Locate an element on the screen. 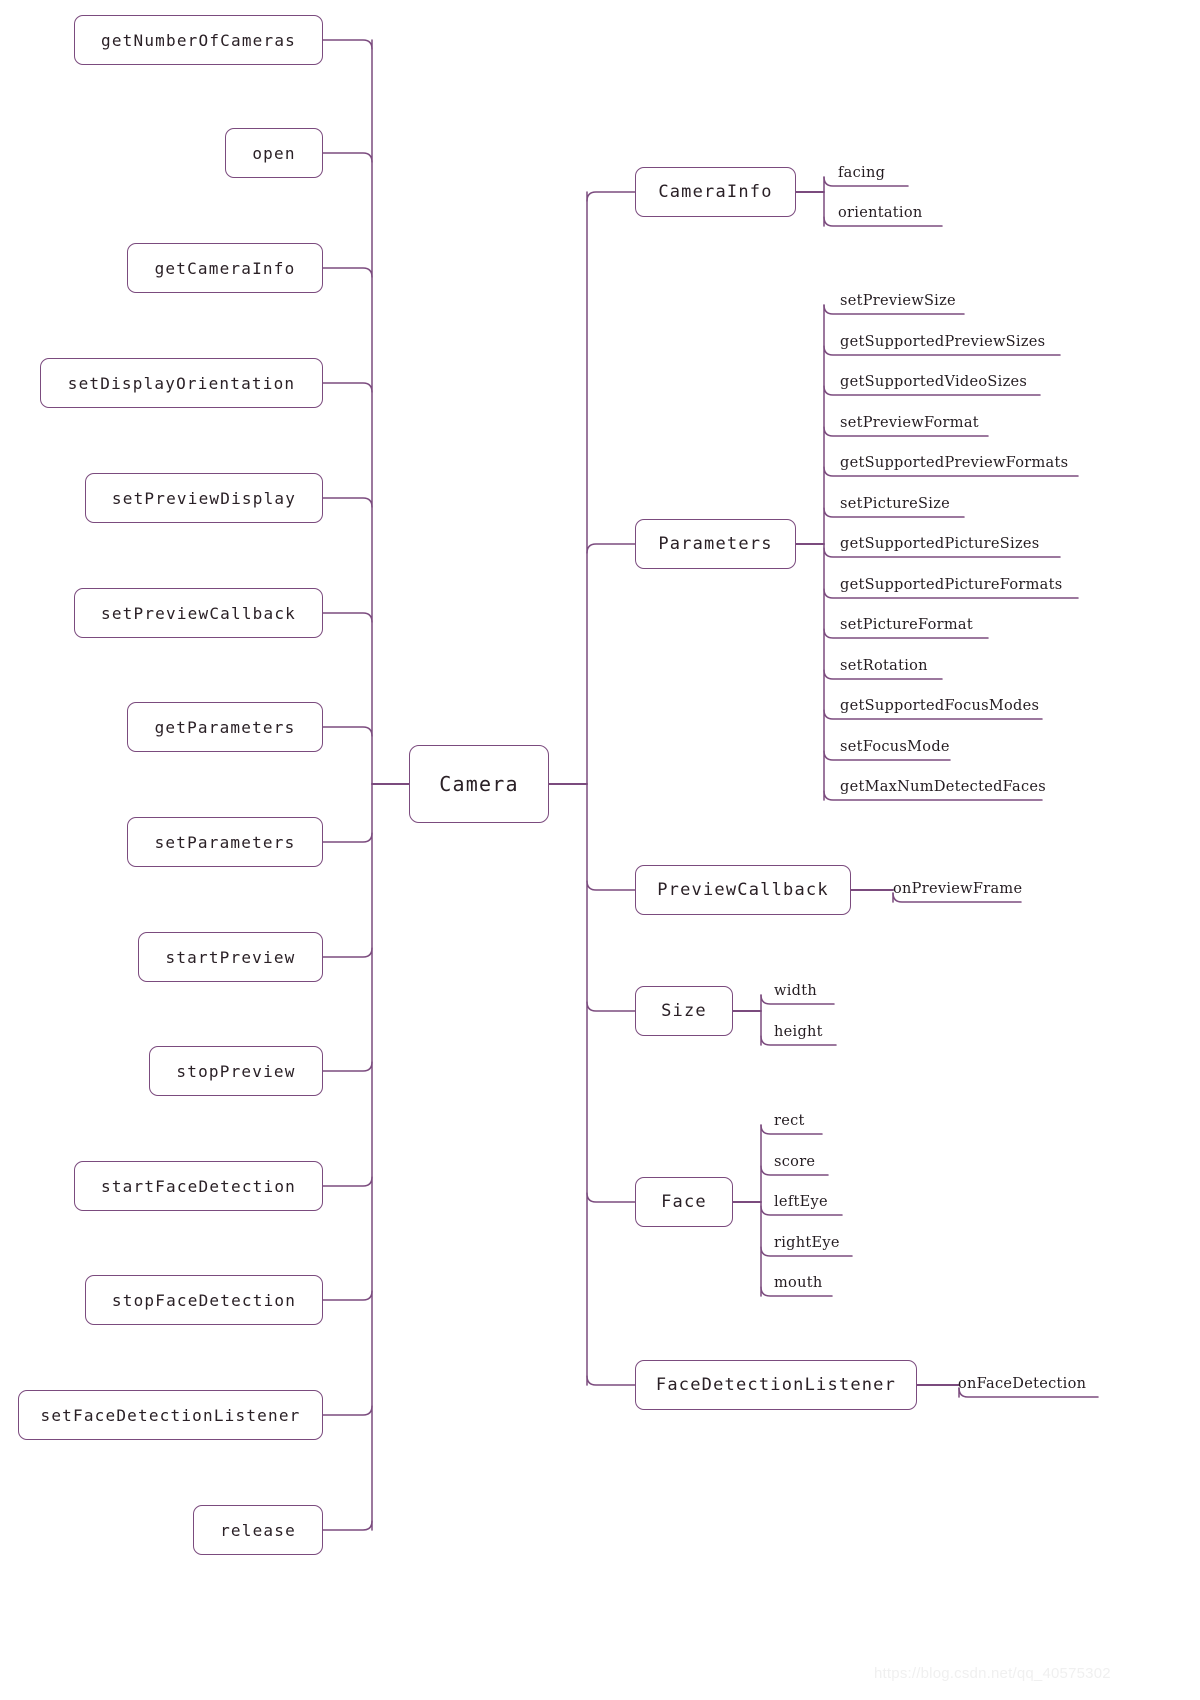 The height and width of the screenshot is (1700, 1200). method-node: getParameters is located at coordinates (225, 727).